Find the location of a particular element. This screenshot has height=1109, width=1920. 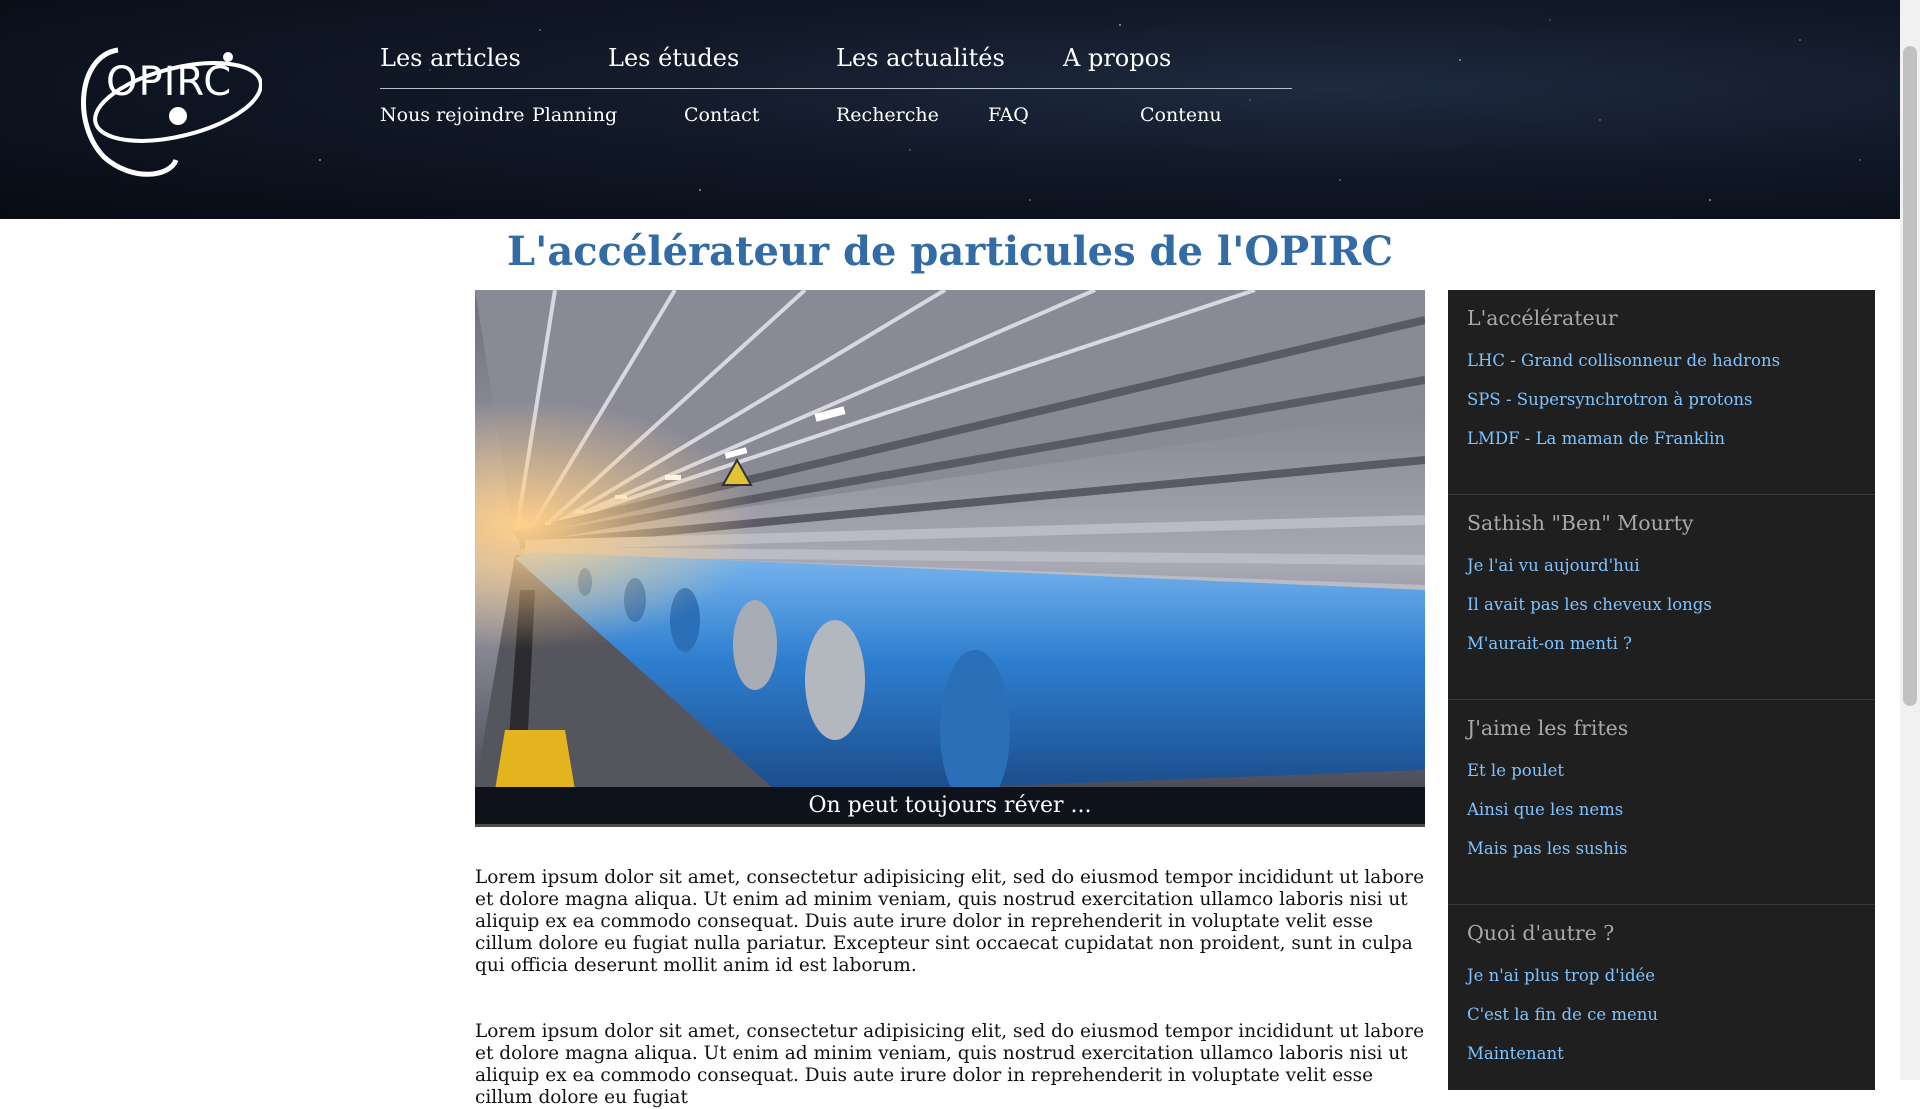

nav-actualites: Les actualités is located at coordinates (920, 58).